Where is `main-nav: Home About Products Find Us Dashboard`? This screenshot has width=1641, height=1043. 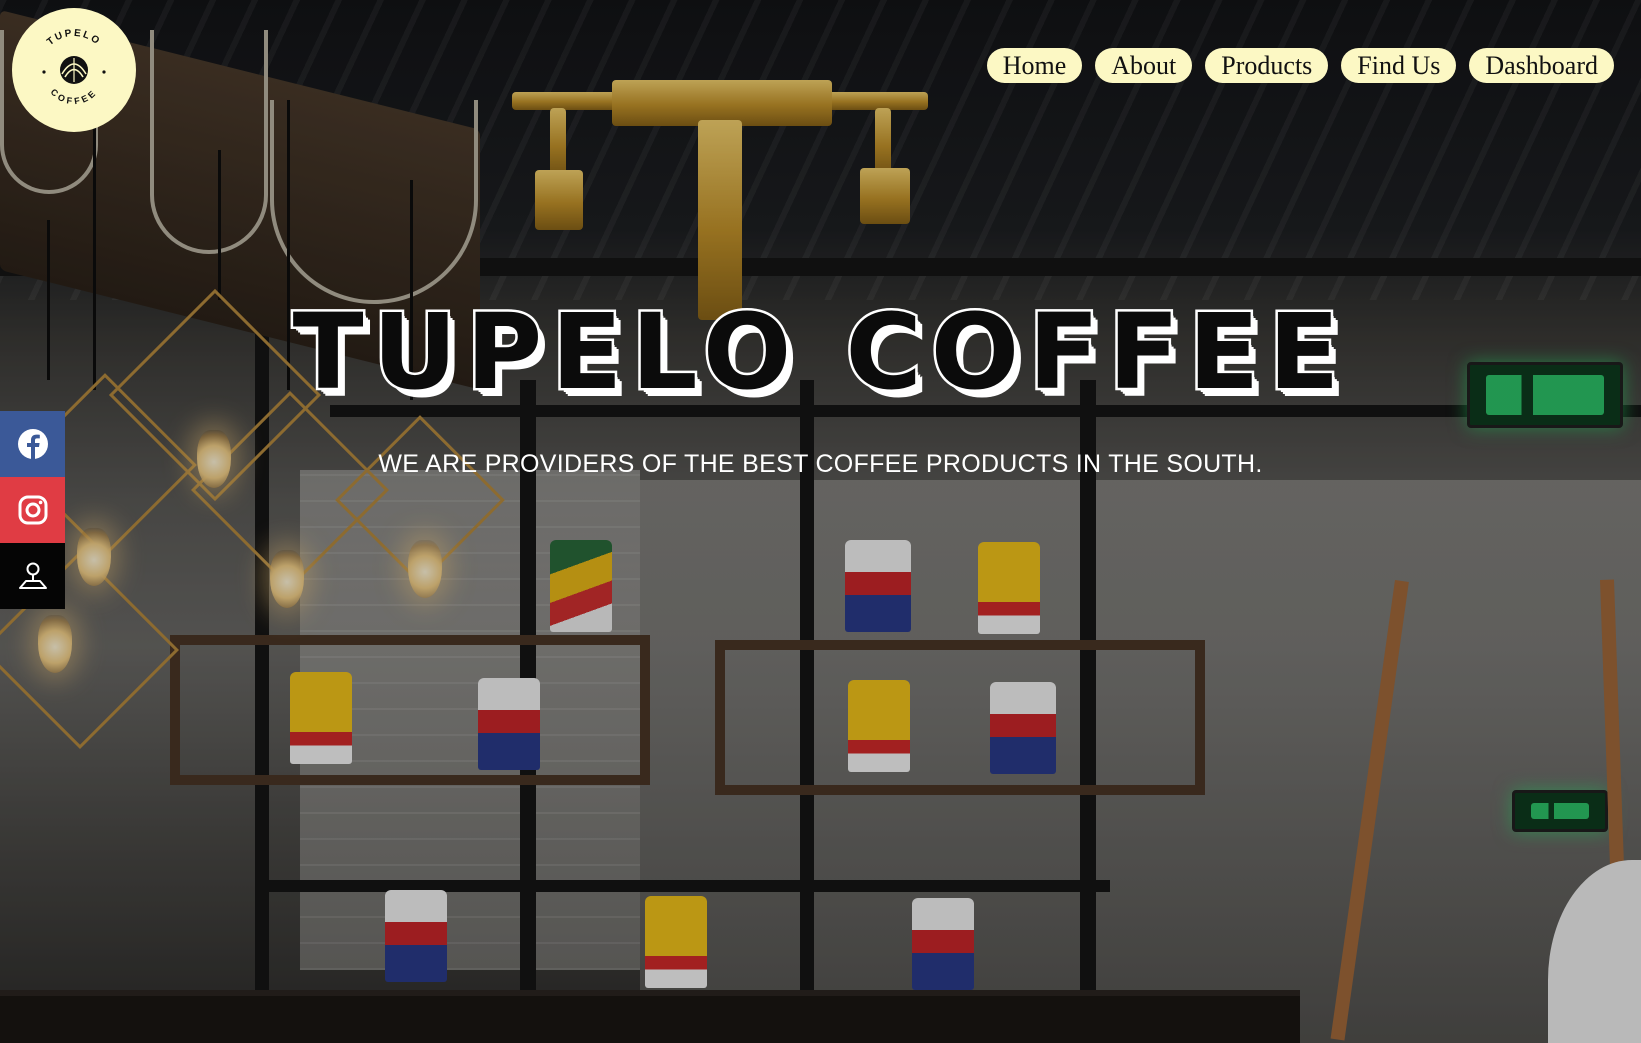
main-nav: Home About Products Find Us Dashboard is located at coordinates (1300, 65).